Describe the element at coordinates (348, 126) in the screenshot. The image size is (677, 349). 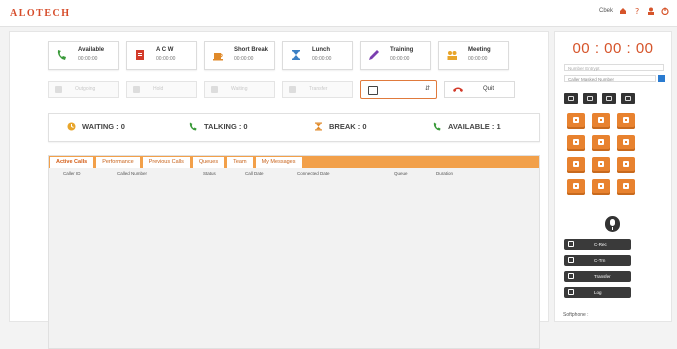
I see `break-count: BREAK : 0` at that location.